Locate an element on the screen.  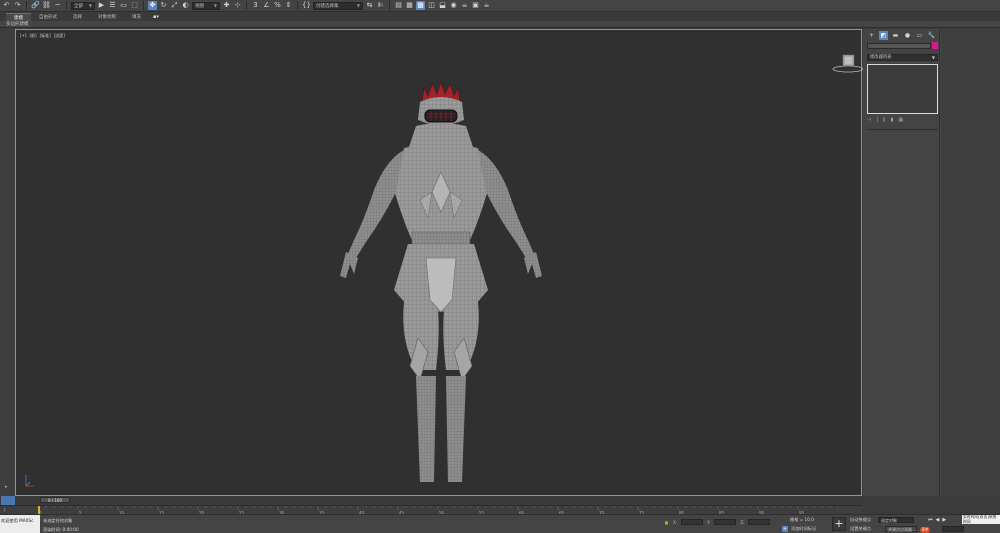
time-slider-thumb: 0 / 100 is located at coordinates (55, 500).